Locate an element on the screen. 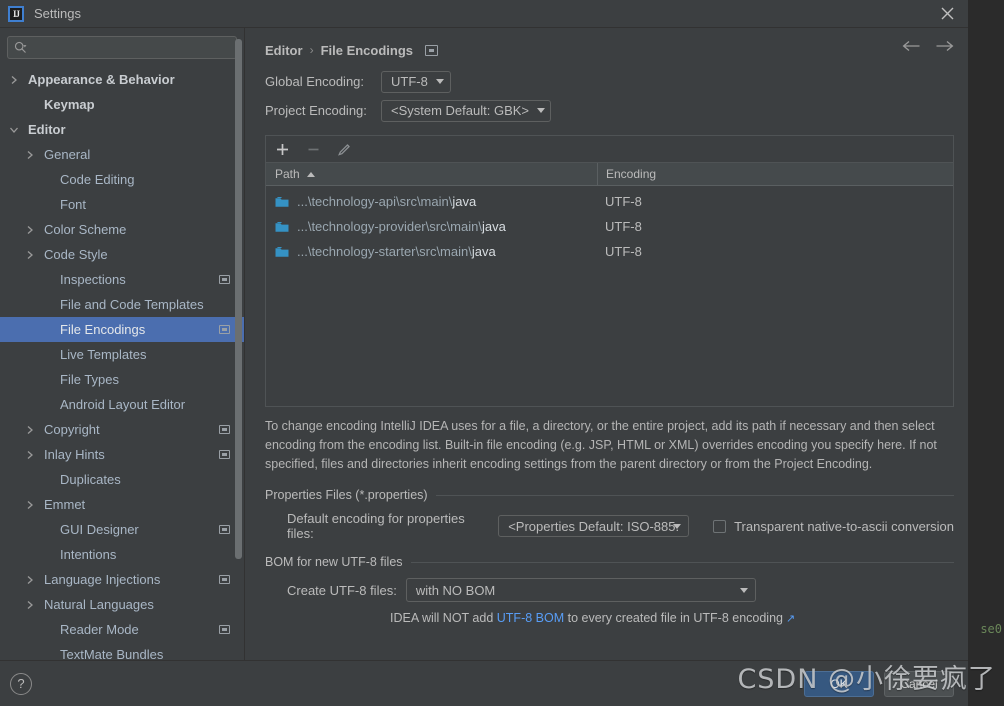  sidebar-item-font: Font is located at coordinates (122, 204).